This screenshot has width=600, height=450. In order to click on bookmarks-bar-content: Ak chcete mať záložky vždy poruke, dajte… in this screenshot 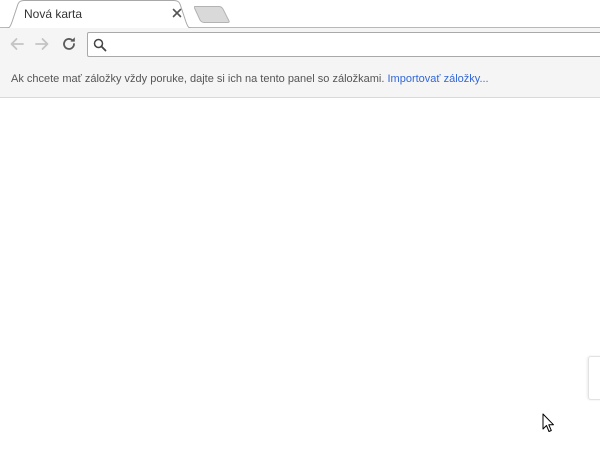, I will do `click(250, 79)`.